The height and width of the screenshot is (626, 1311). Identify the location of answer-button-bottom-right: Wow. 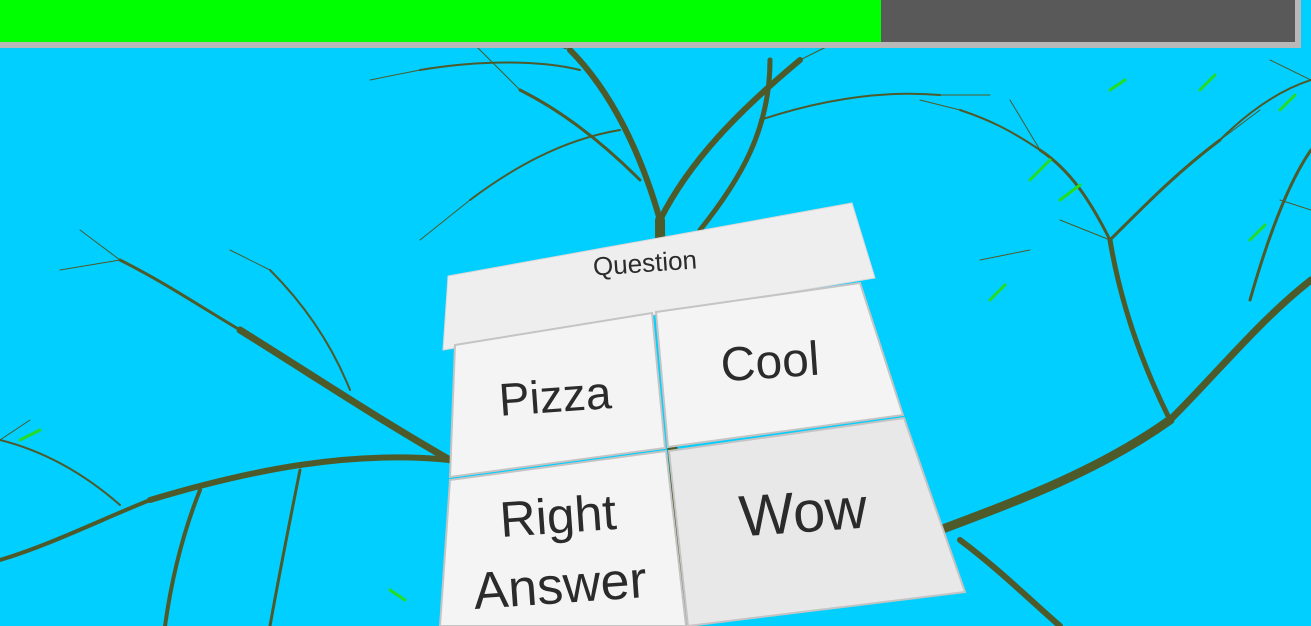
(817, 521).